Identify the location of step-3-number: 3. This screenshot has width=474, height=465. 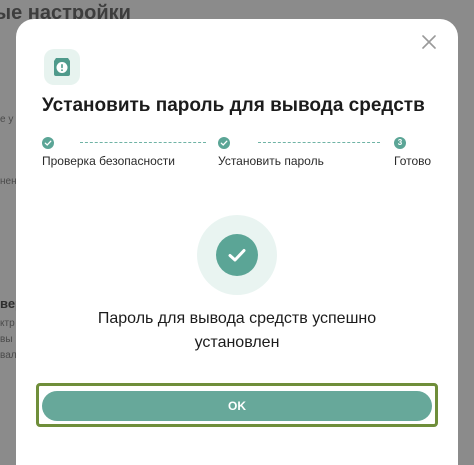
(400, 142).